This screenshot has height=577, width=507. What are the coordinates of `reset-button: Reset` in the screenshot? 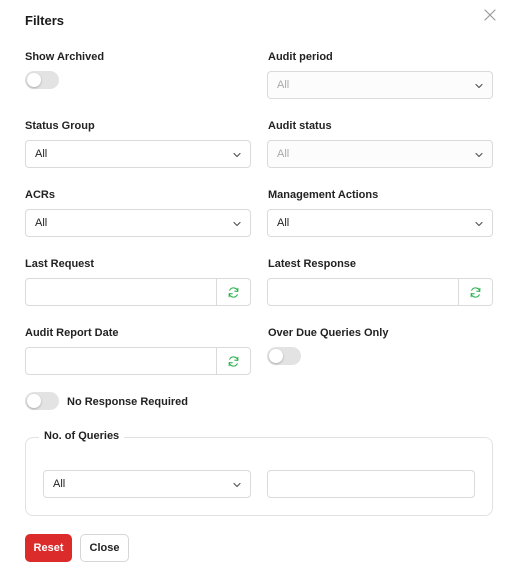 It's located at (48, 548).